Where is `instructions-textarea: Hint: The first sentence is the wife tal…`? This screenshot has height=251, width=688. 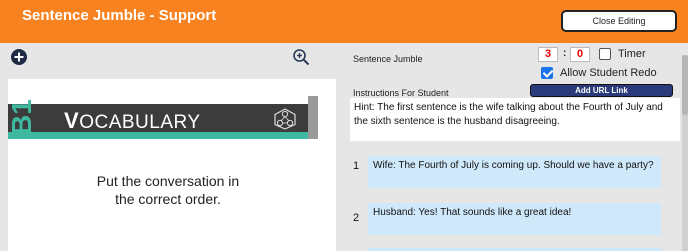
instructions-textarea: Hint: The first sentence is the wife tal… is located at coordinates (515, 119).